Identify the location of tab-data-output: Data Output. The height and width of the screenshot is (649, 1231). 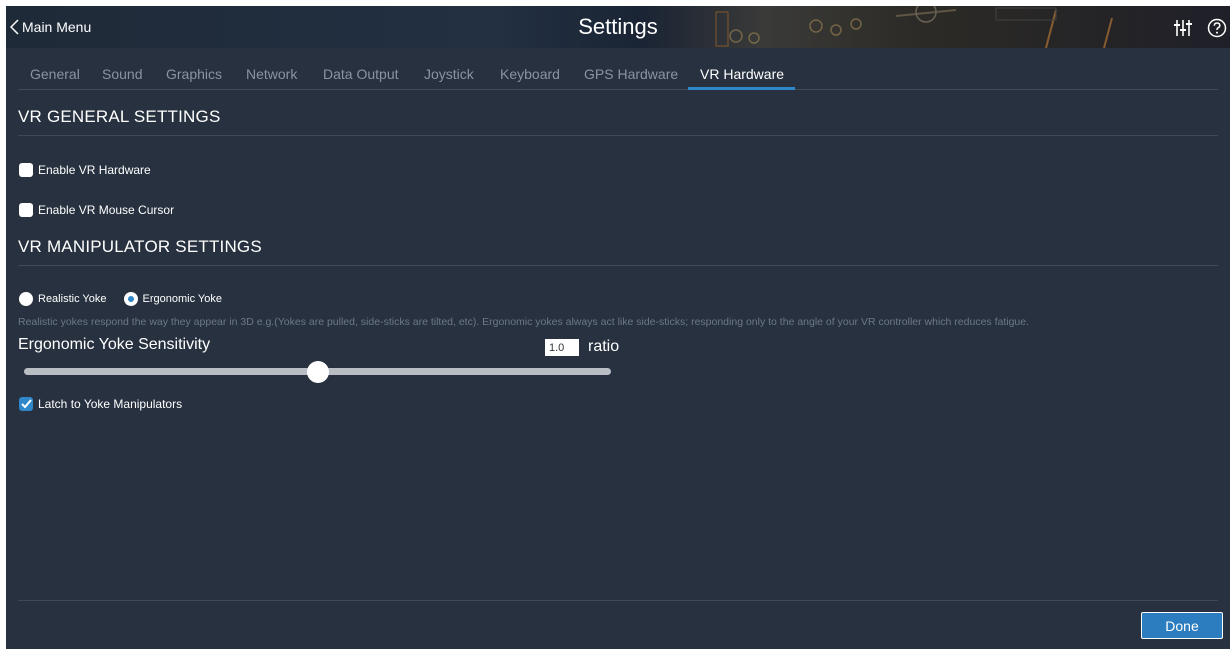
(361, 74).